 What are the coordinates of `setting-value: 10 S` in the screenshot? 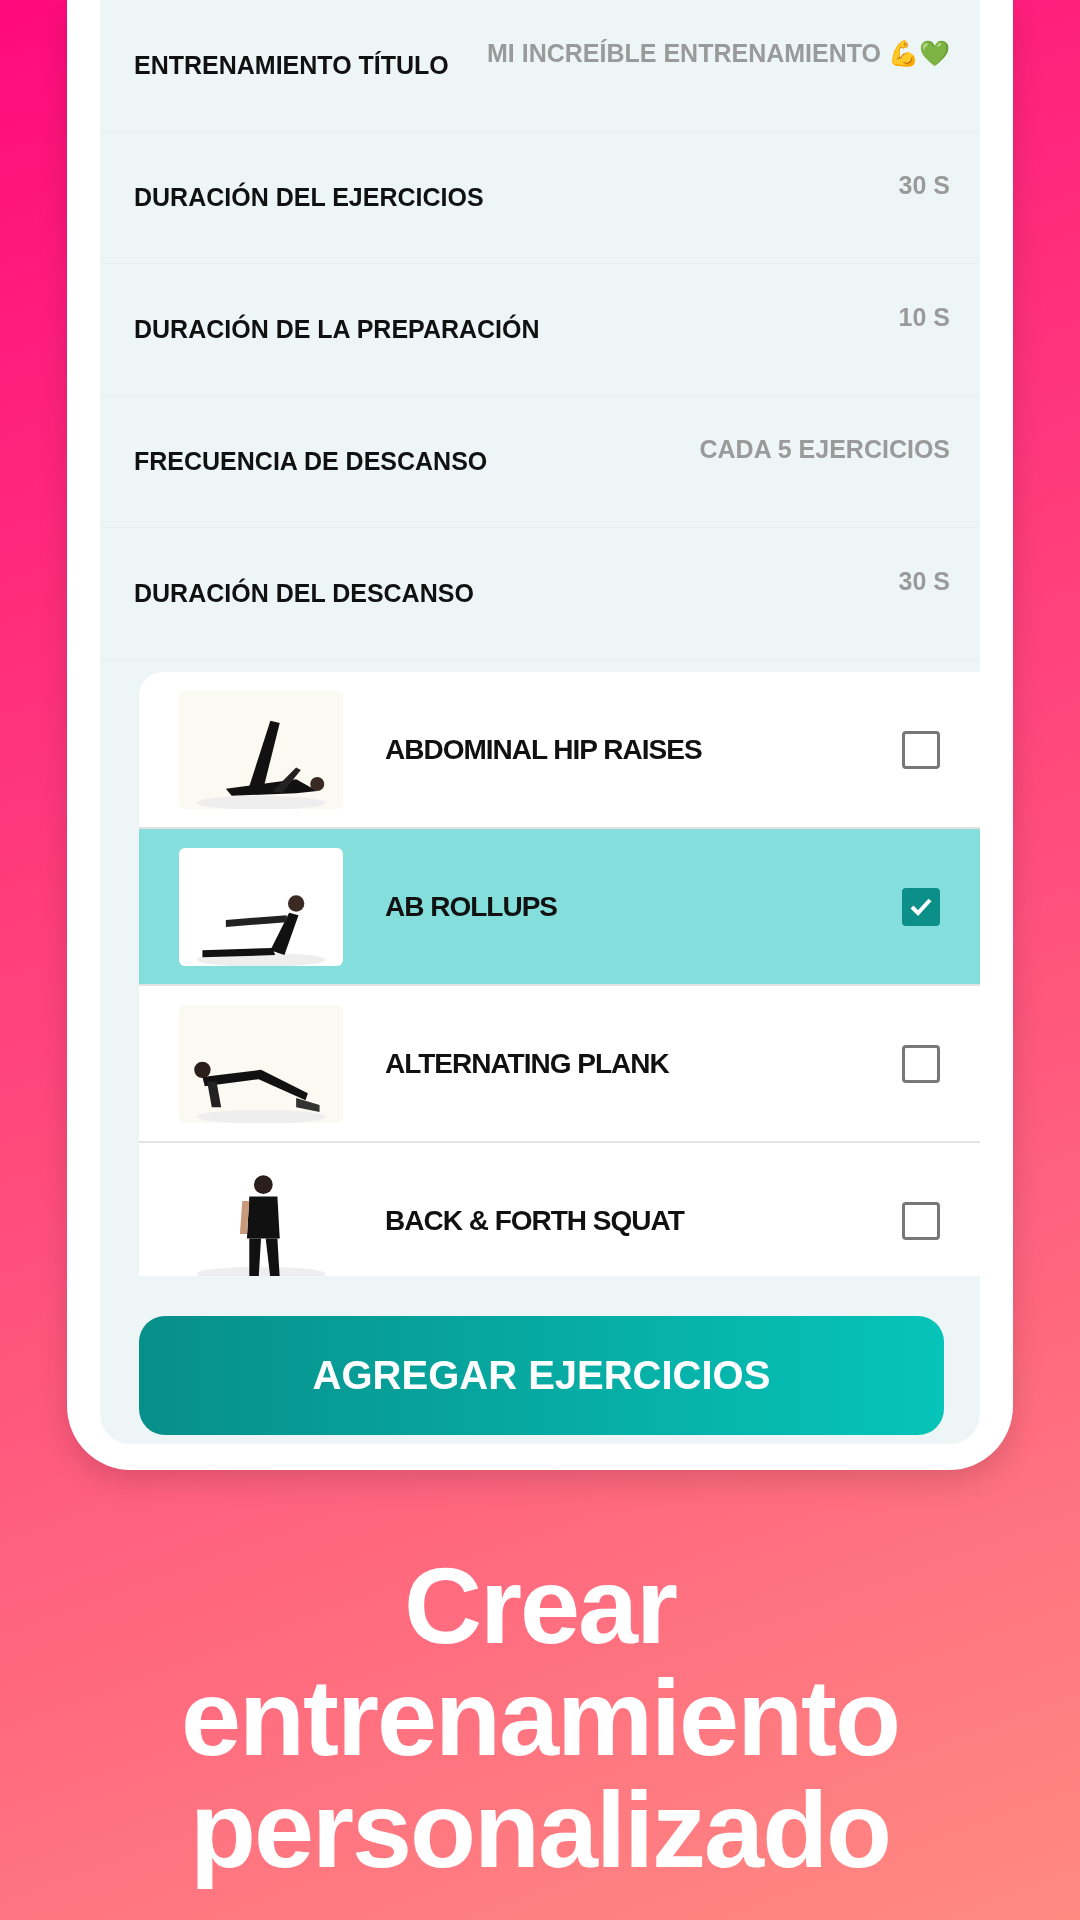 It's located at (924, 317).